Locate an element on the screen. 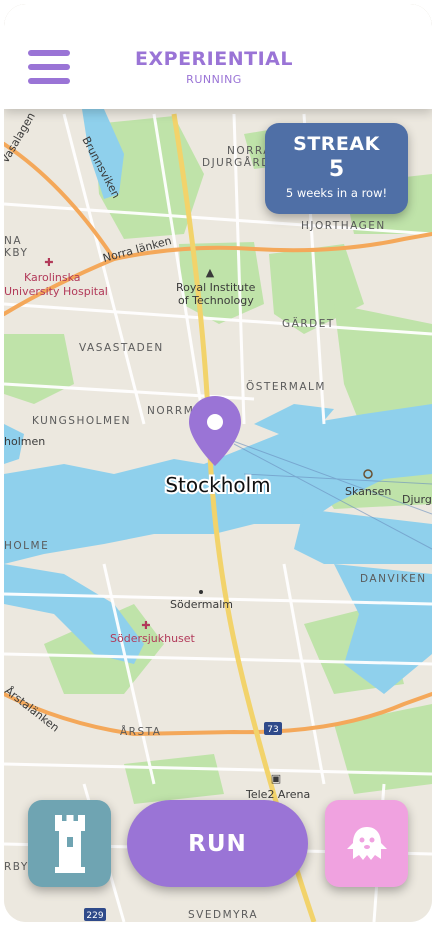 The image size is (436, 926). route-73-badge: 73 is located at coordinates (272, 730).